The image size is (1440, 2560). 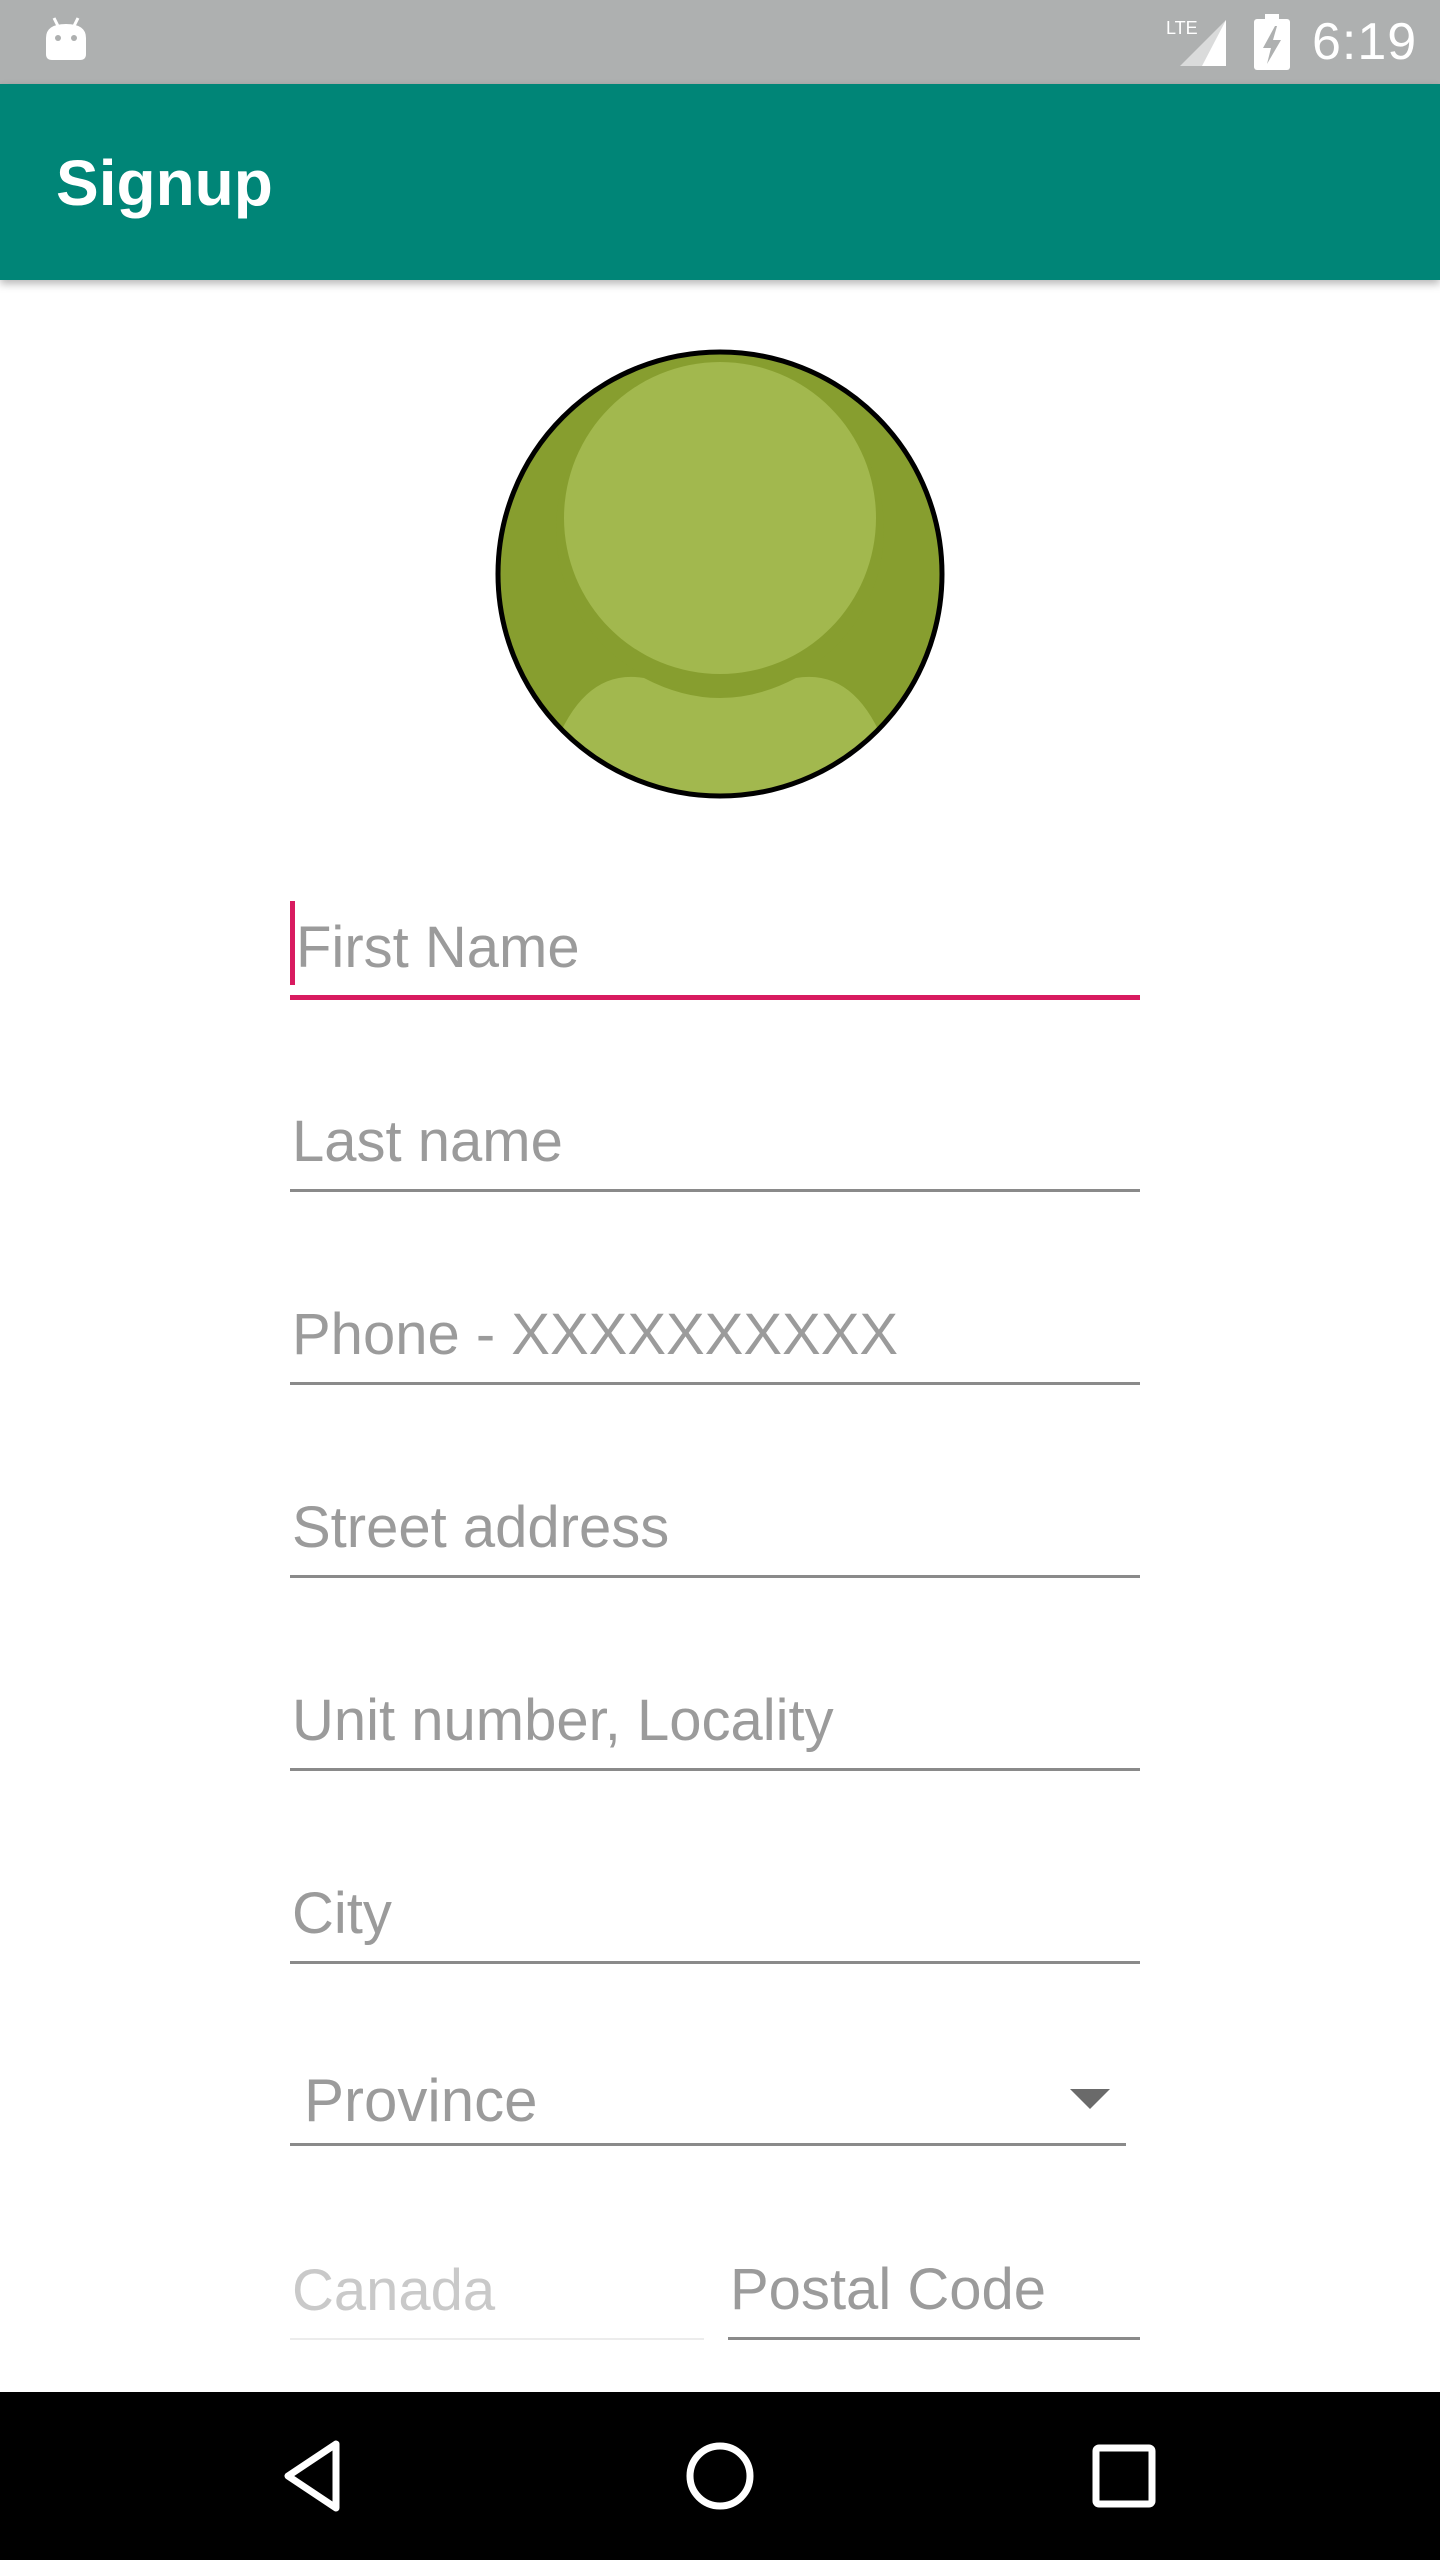 What do you see at coordinates (438, 947) in the screenshot?
I see `first-name-placeholder: First Name` at bounding box center [438, 947].